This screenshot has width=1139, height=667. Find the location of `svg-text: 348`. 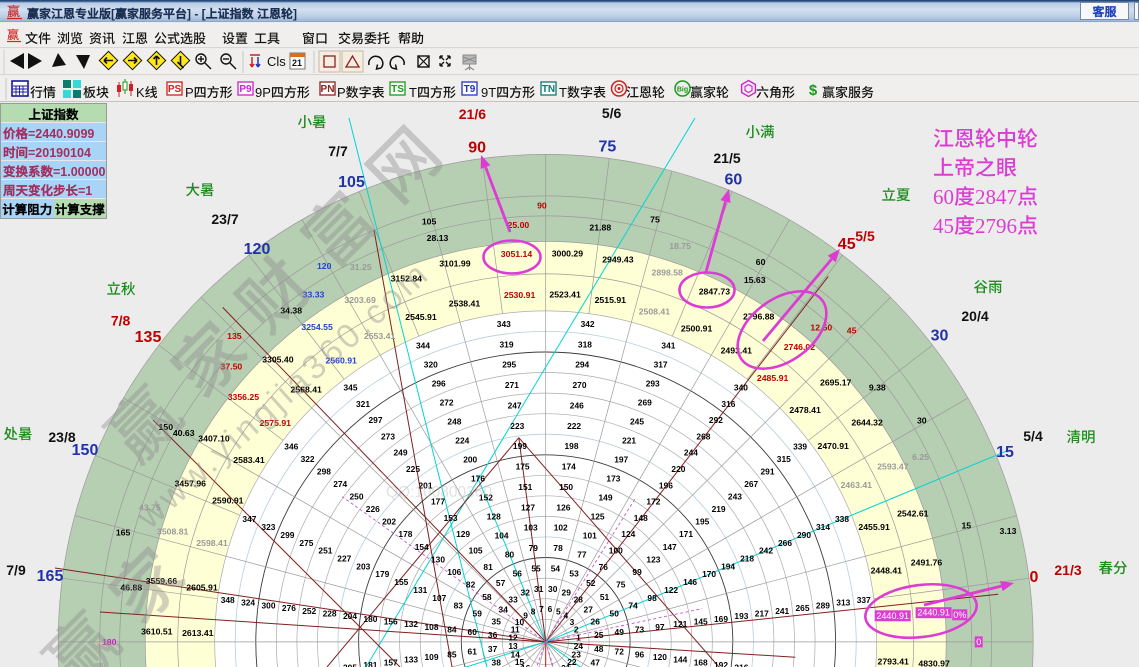

svg-text: 348 is located at coordinates (228, 600).